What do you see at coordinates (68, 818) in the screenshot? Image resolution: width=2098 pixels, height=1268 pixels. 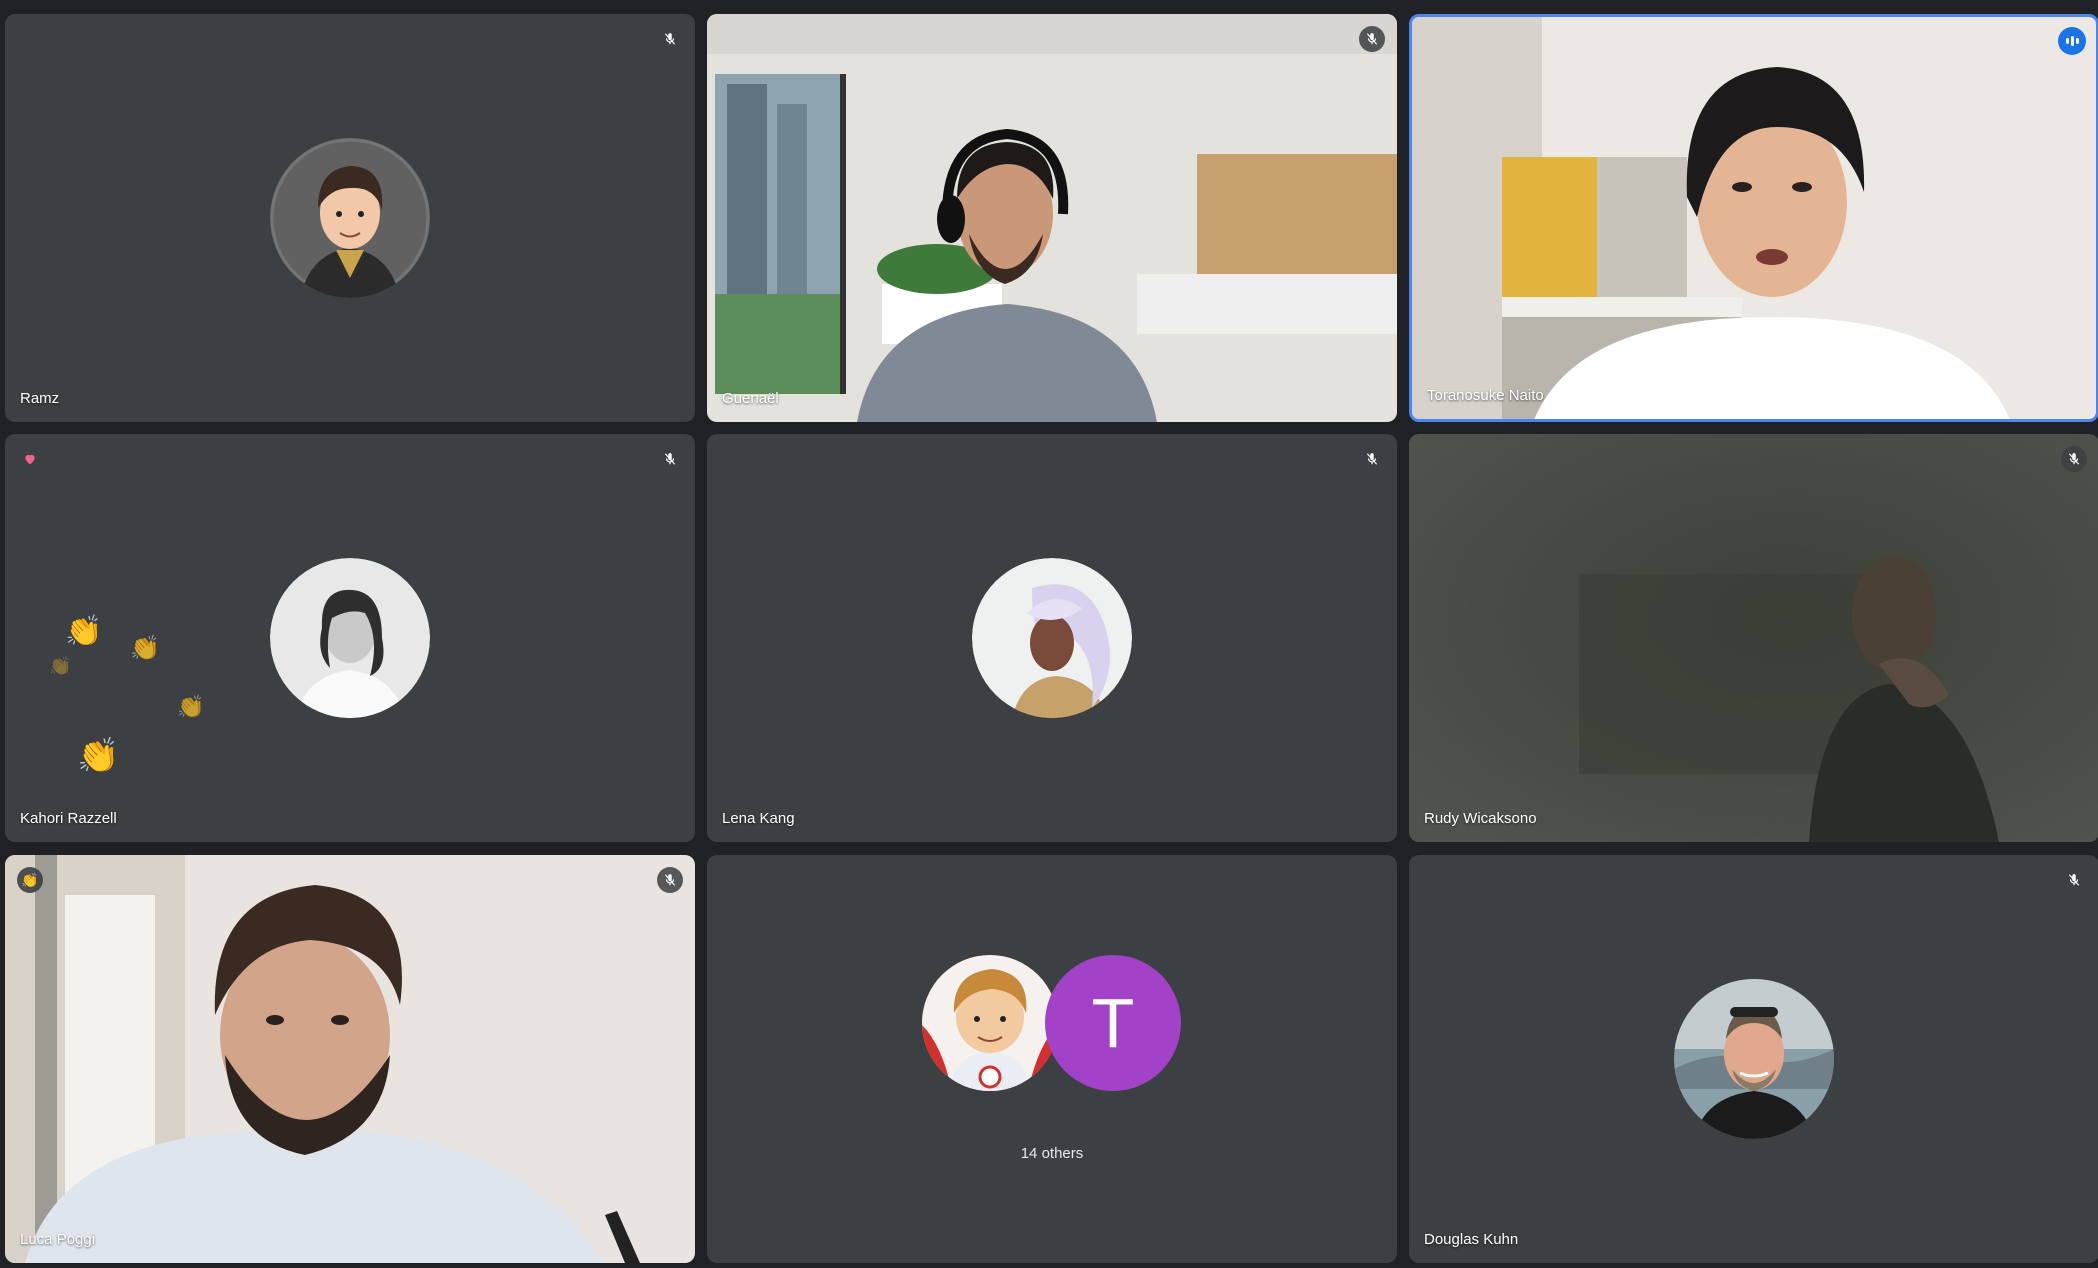 I see `participant-name: Kahori Razzell` at bounding box center [68, 818].